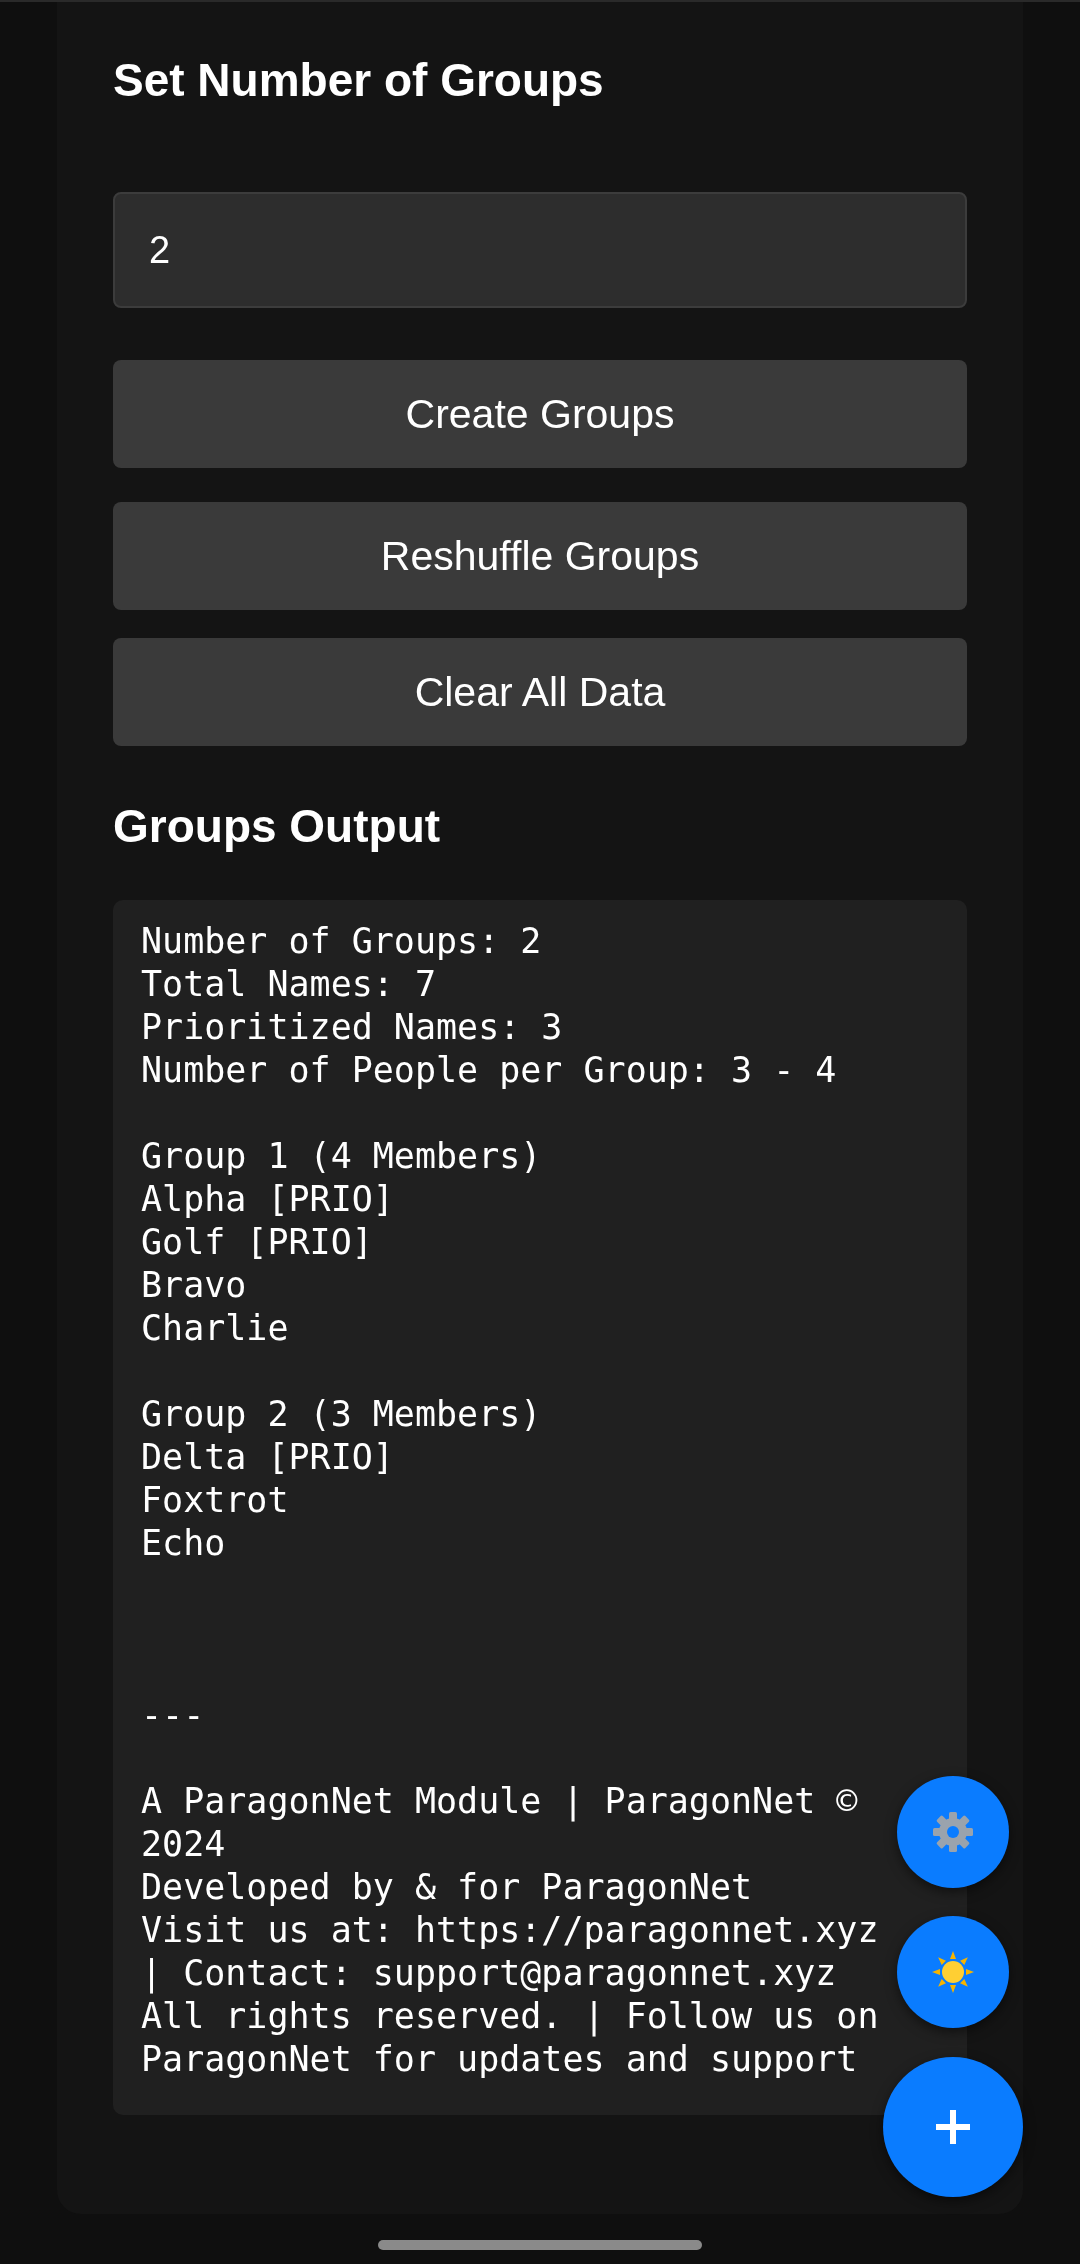 This screenshot has height=2264, width=1080. I want to click on action-button: Clear All Data, so click(540, 692).